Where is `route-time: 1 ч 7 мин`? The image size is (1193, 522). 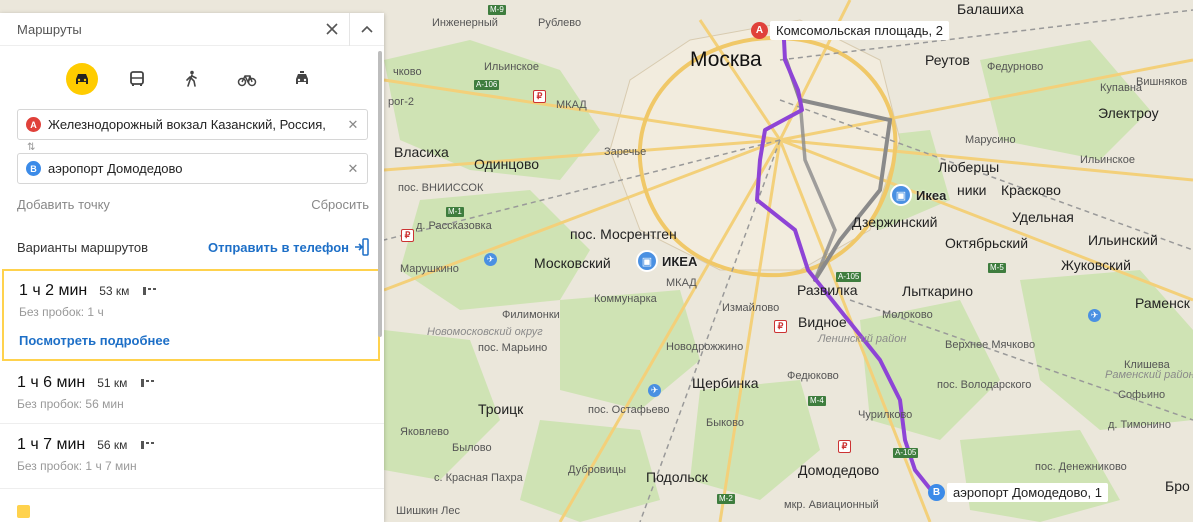 route-time: 1 ч 7 мин is located at coordinates (51, 444).